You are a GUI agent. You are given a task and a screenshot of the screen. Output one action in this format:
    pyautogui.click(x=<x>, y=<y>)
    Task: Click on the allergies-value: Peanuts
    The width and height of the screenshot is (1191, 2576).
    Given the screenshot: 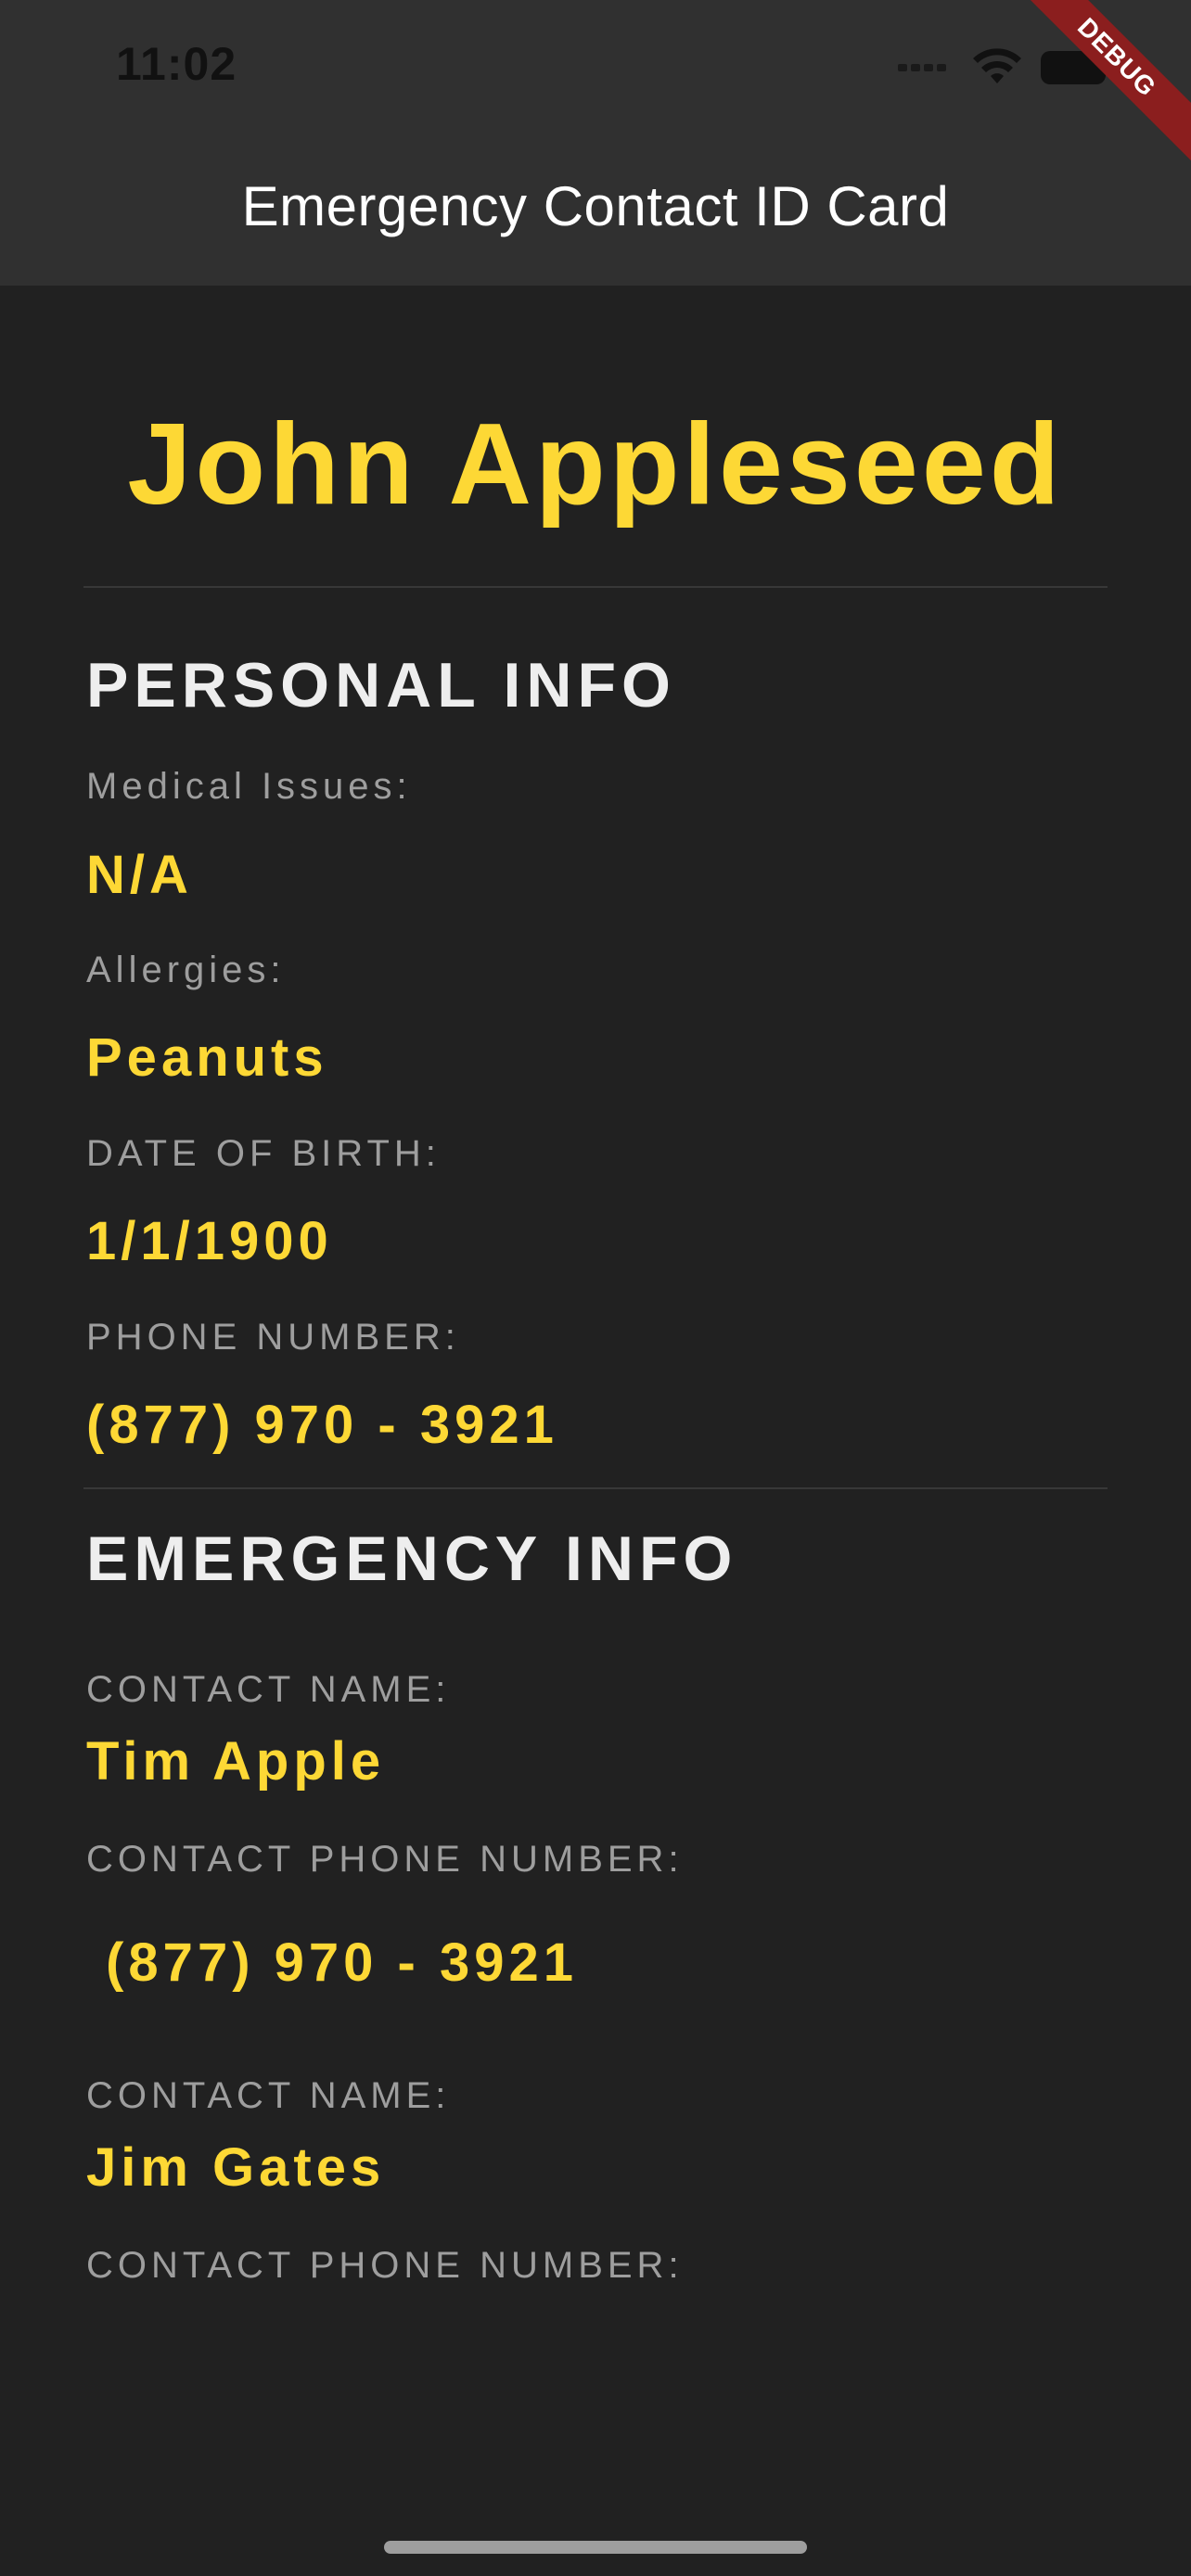 What is the action you would take?
    pyautogui.click(x=207, y=1057)
    